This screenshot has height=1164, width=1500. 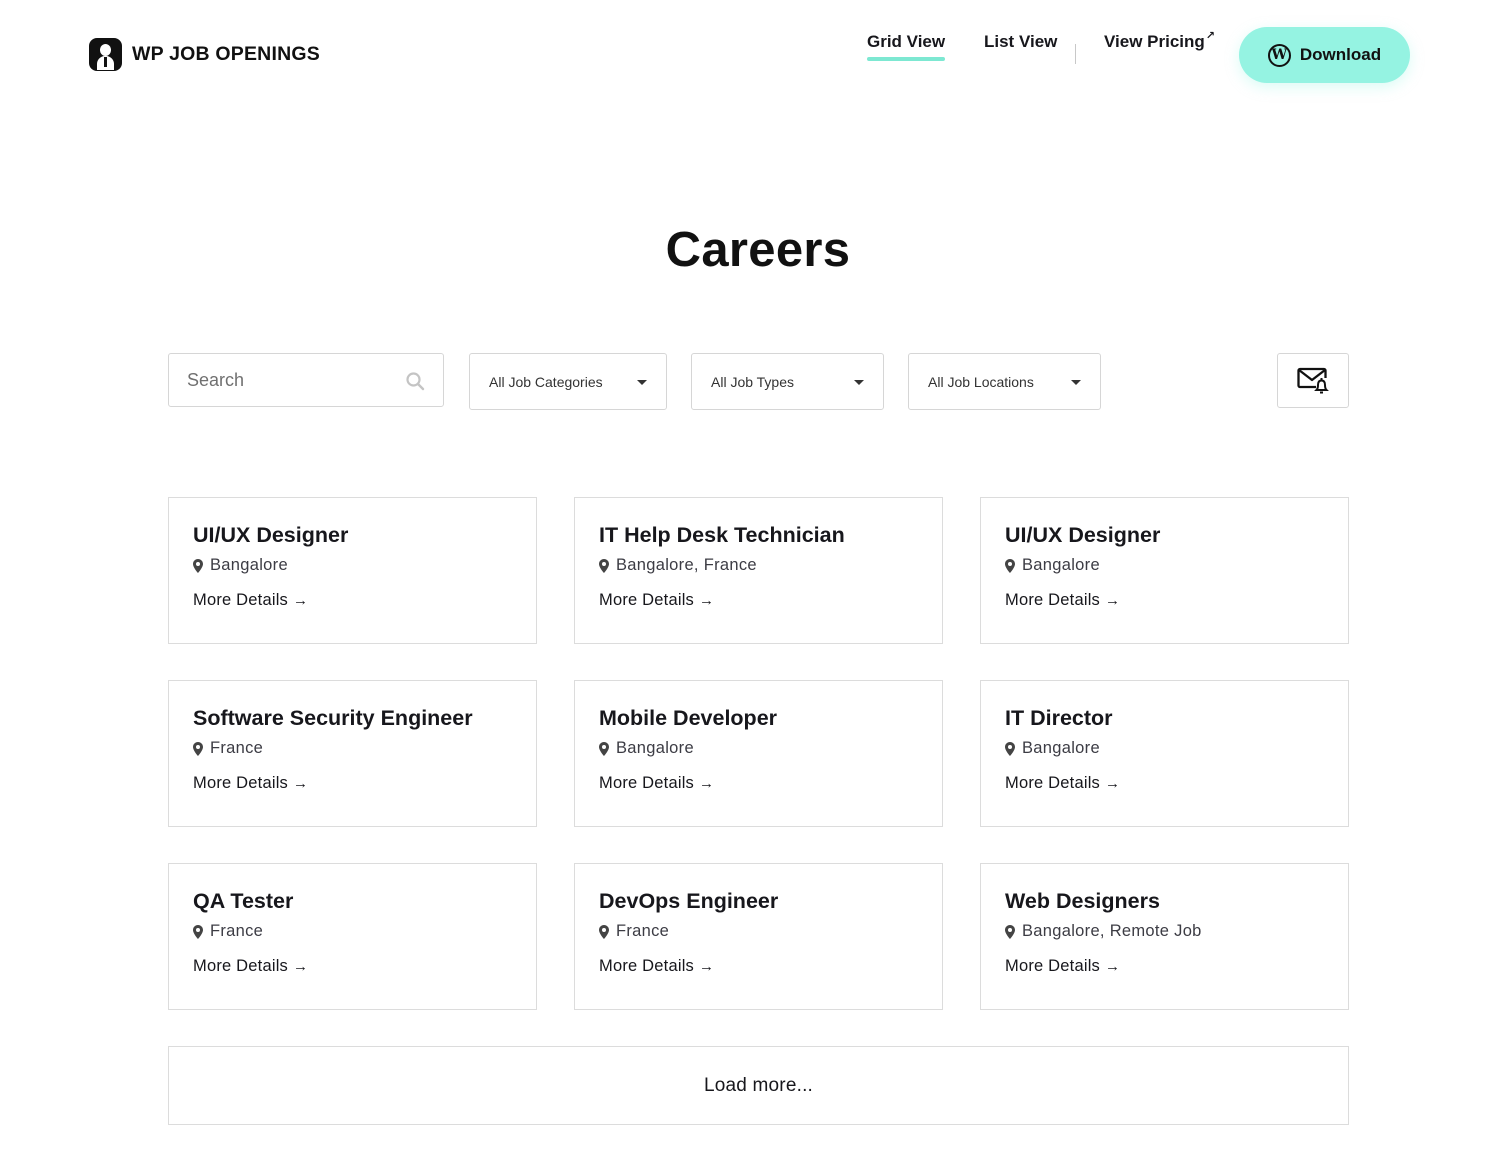 I want to click on search-input, so click(x=292, y=380).